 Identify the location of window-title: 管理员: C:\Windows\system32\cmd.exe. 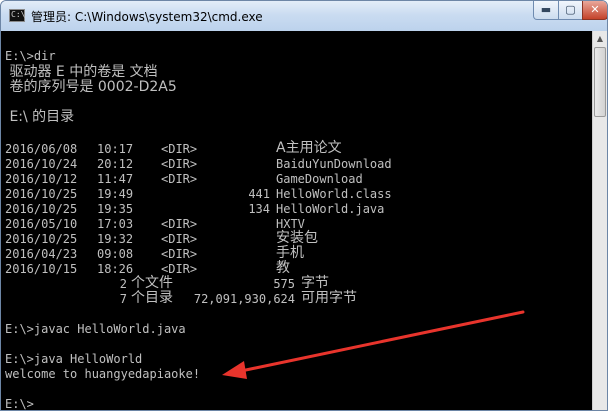
(147, 17).